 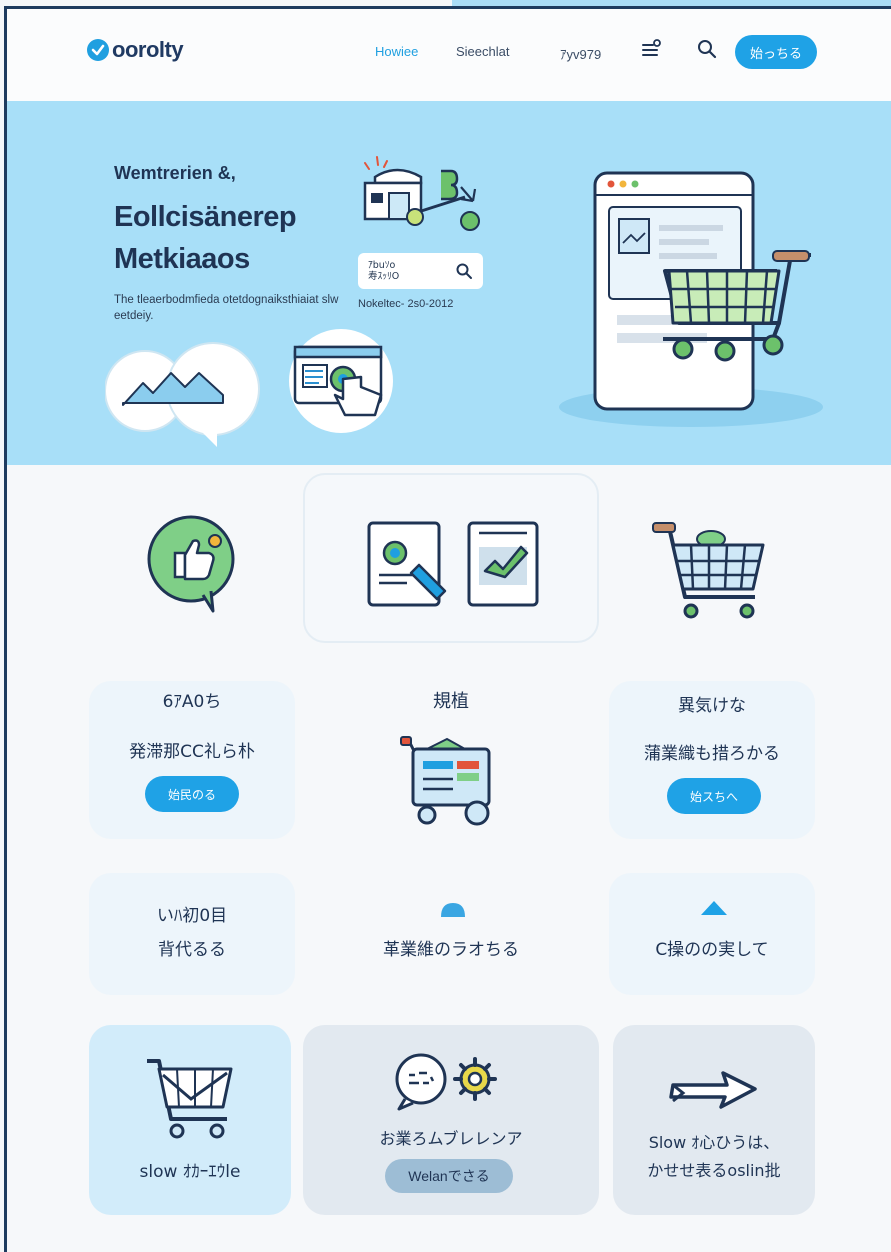 I want to click on hero-title-line2: Metkiaaos, so click(x=182, y=259).